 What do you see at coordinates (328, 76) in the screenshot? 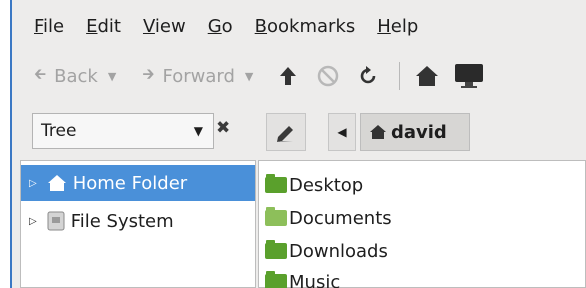
I see `stop-icon` at bounding box center [328, 76].